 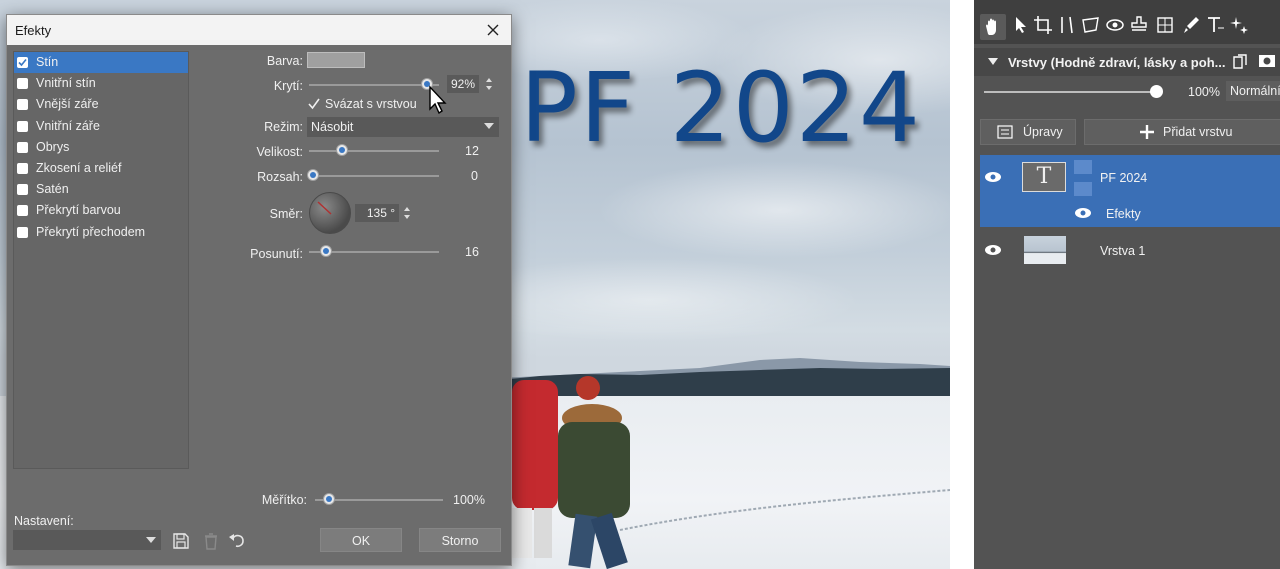 I want to click on offset-slider-thumb, so click(x=326, y=251).